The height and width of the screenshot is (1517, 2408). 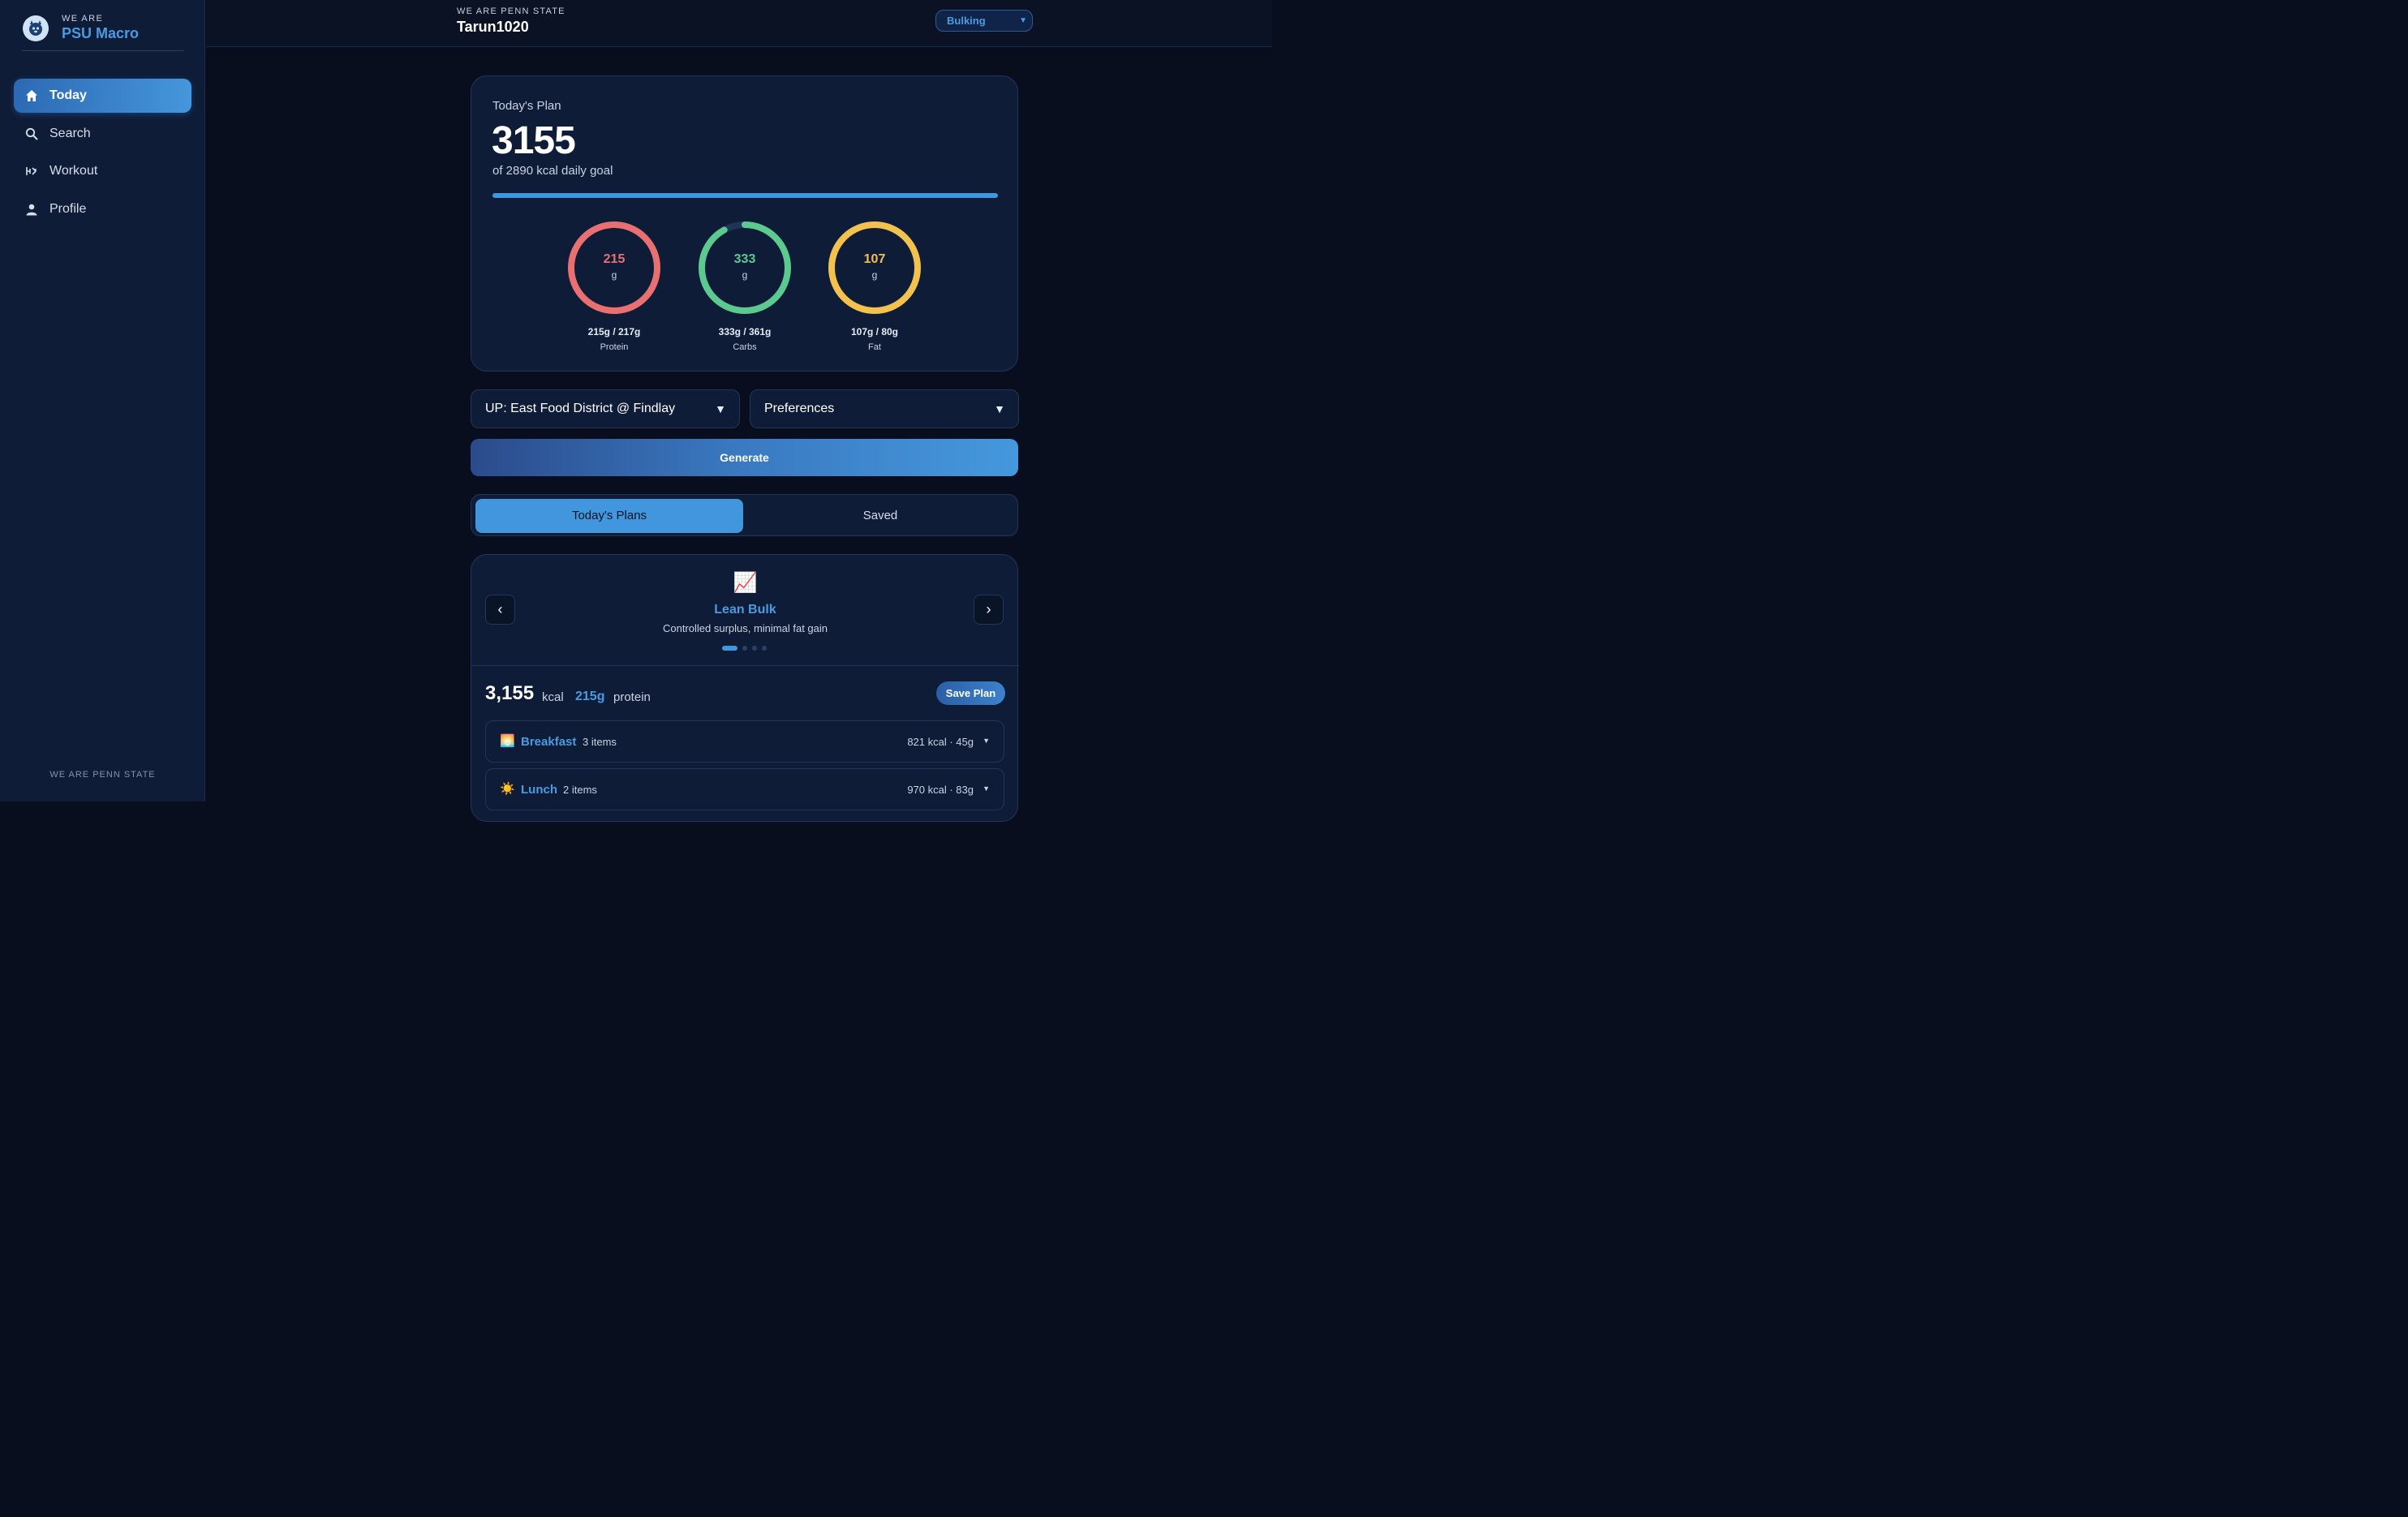 What do you see at coordinates (874, 259) in the screenshot?
I see `fat-value: 107` at bounding box center [874, 259].